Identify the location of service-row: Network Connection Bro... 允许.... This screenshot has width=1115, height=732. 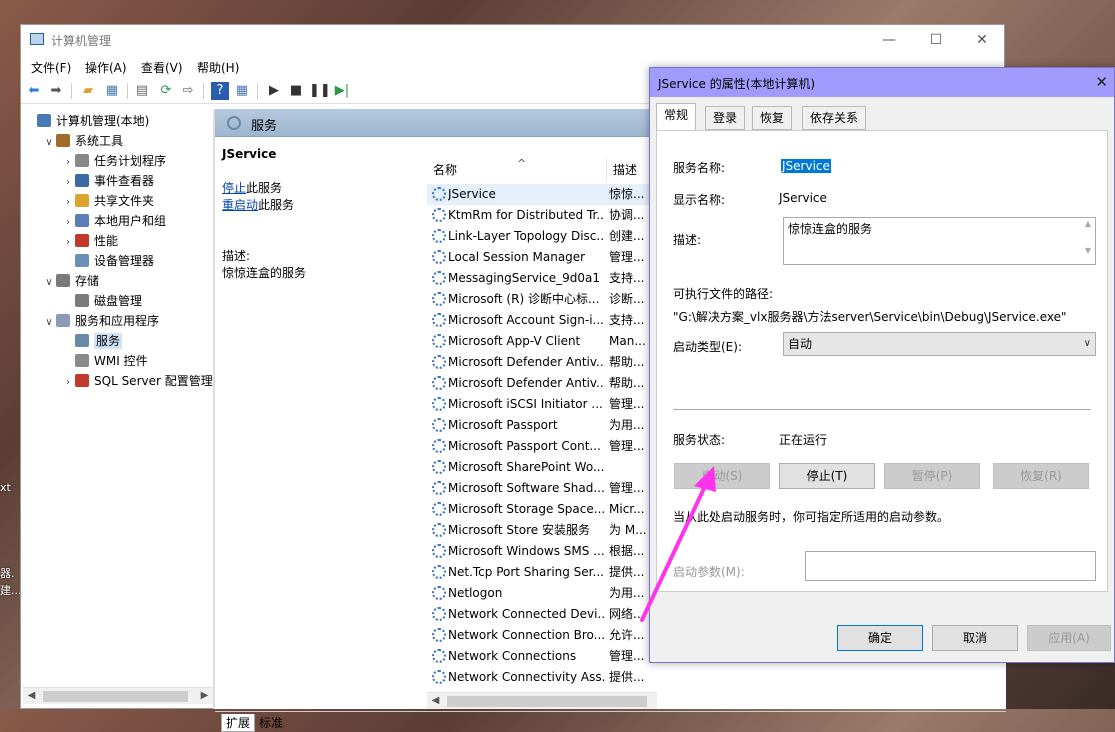
(539, 635).